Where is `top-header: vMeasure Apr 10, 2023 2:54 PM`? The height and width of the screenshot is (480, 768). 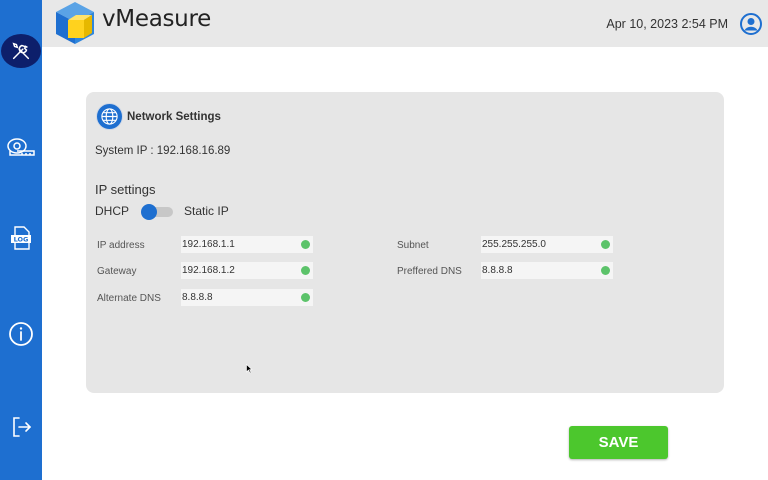
top-header: vMeasure Apr 10, 2023 2:54 PM is located at coordinates (405, 23).